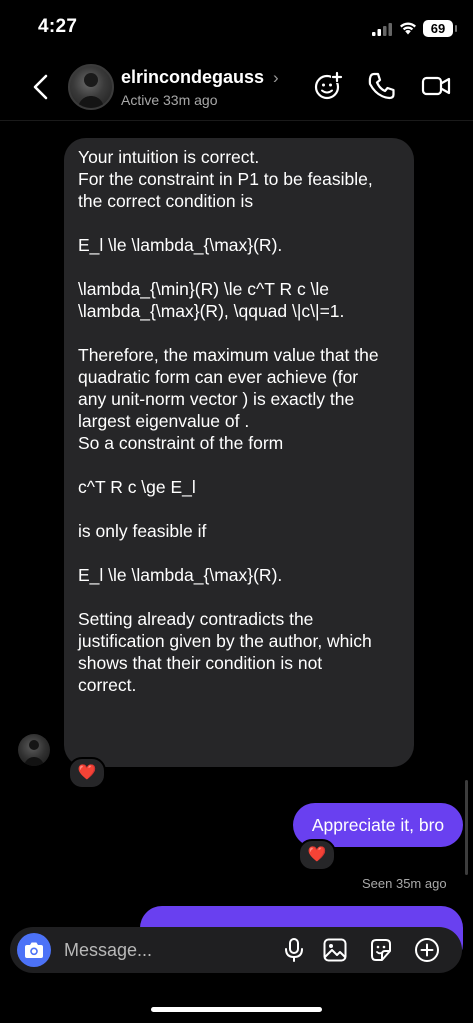 The image size is (473, 1023). What do you see at coordinates (192, 77) in the screenshot?
I see `username: elrincondegauss` at bounding box center [192, 77].